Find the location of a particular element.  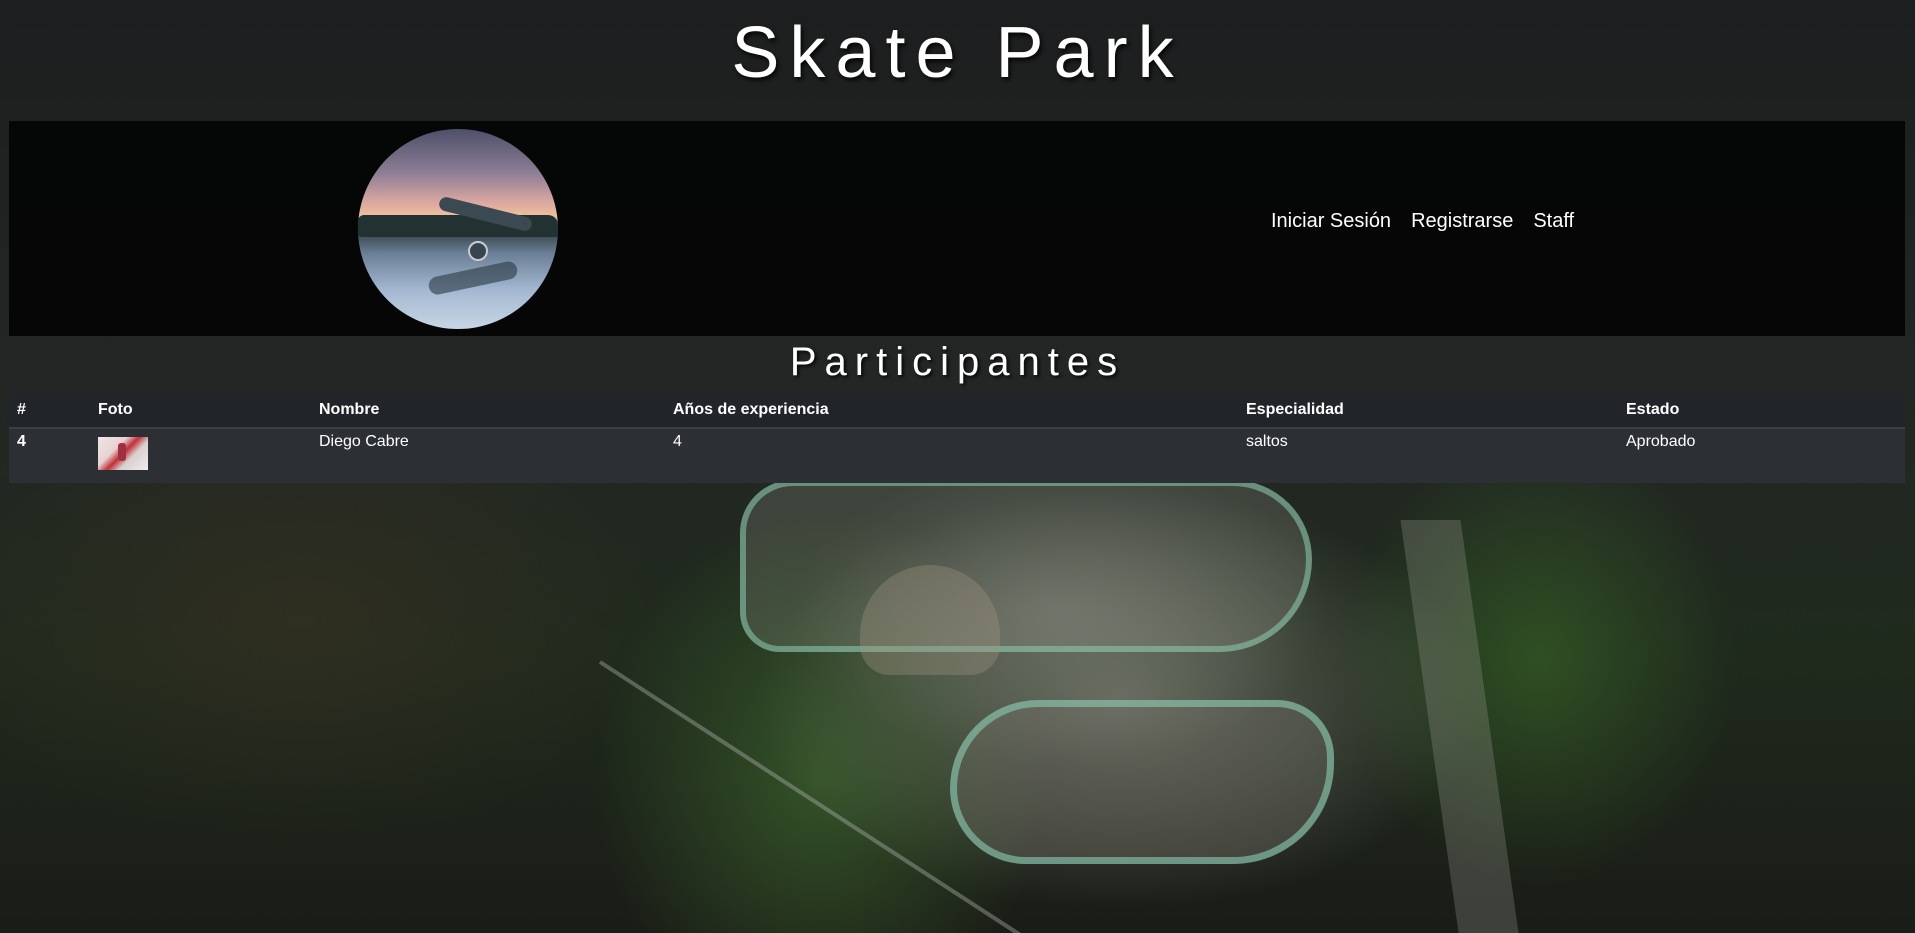

background-skate-dome is located at coordinates (930, 620).